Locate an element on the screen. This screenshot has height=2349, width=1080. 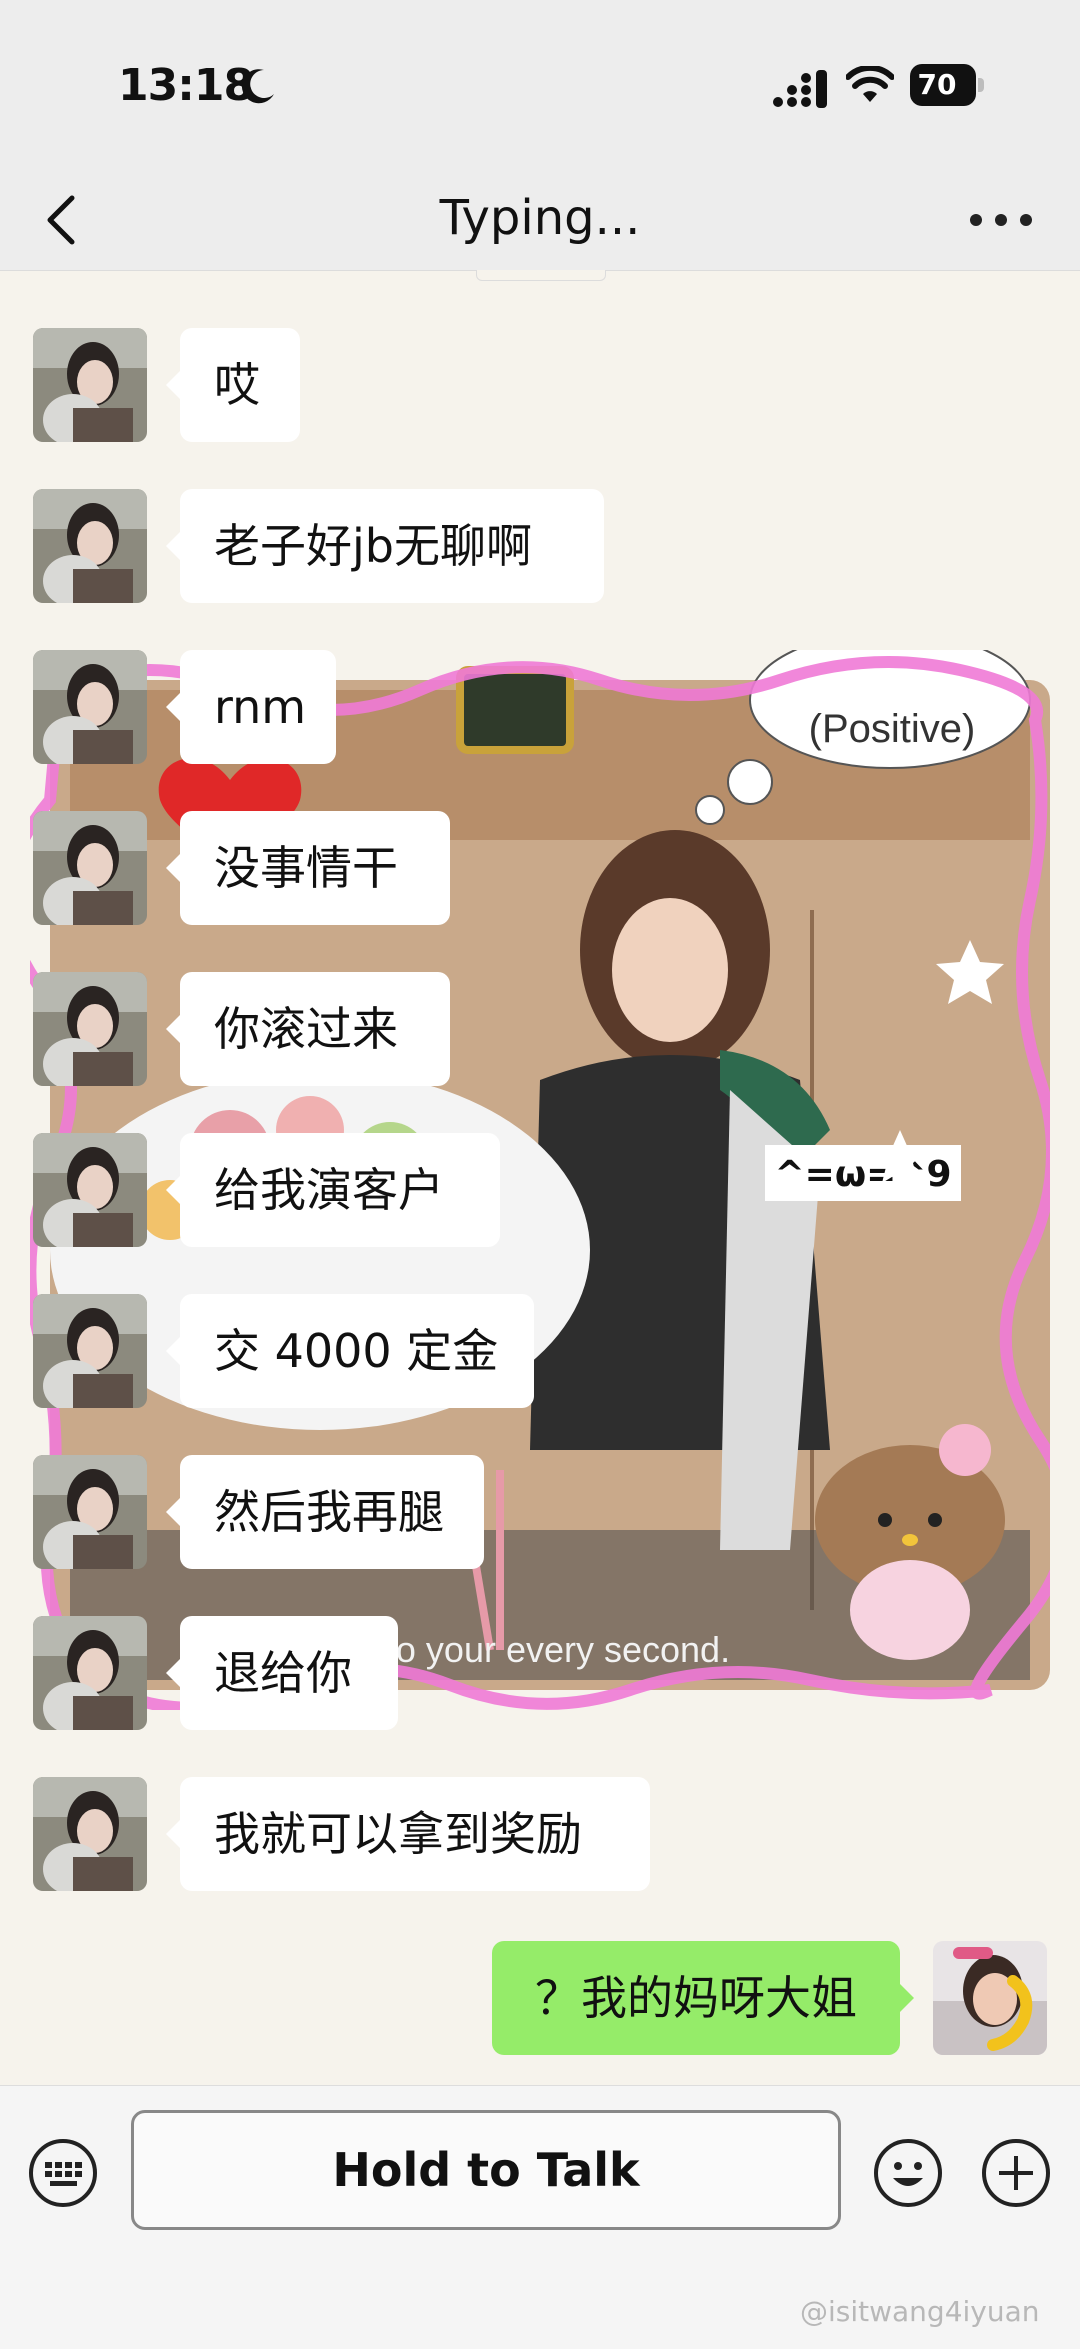
moon-icon is located at coordinates (257, 86).